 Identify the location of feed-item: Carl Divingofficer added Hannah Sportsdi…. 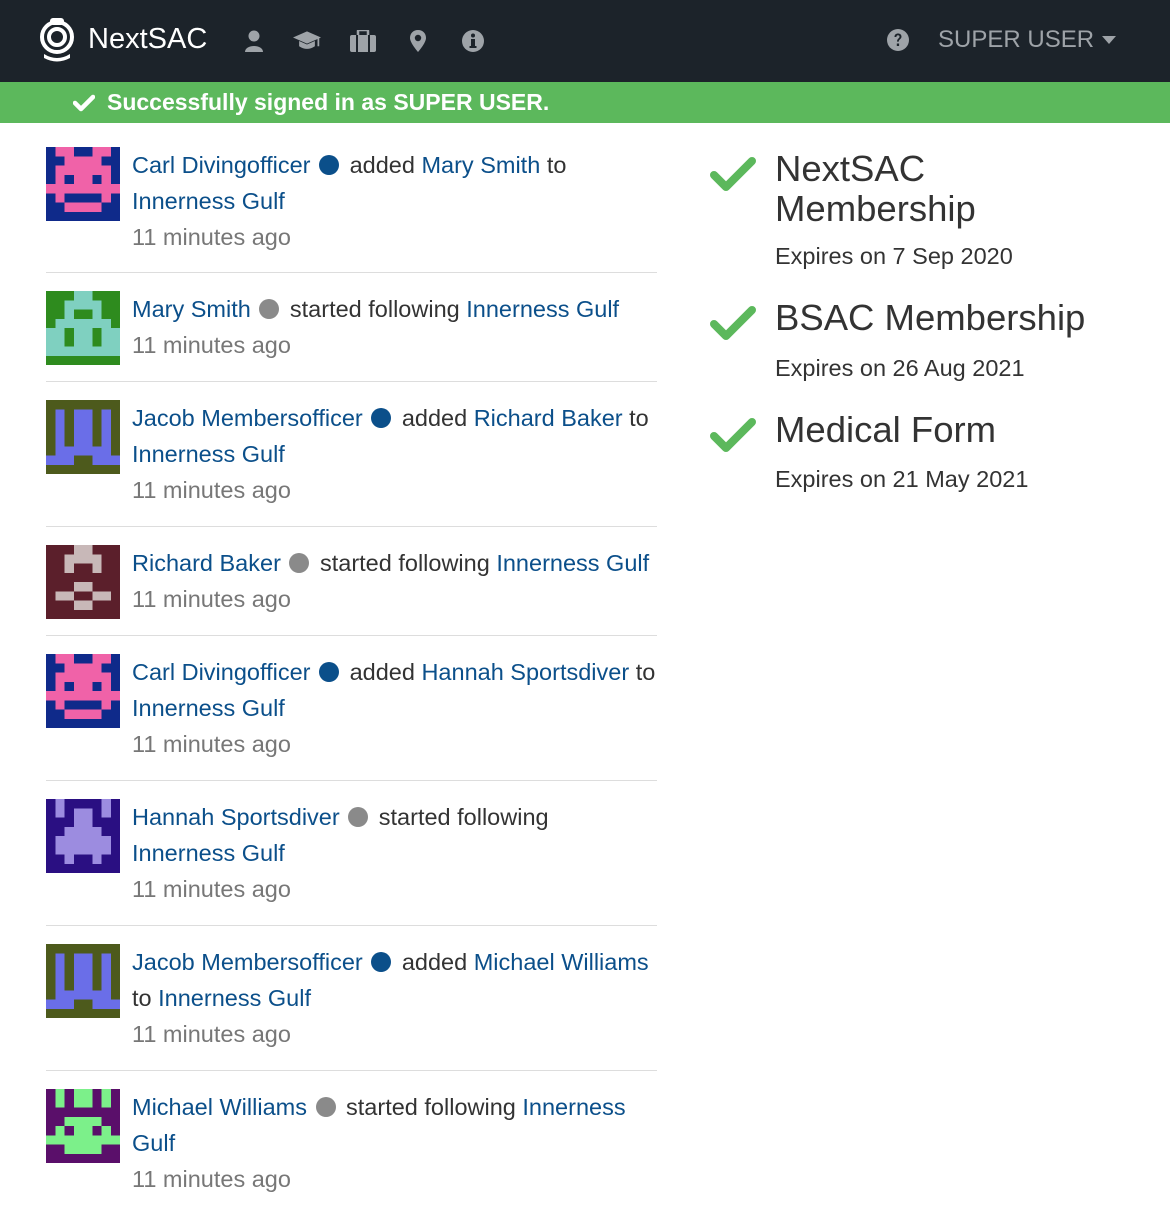
(351, 708).